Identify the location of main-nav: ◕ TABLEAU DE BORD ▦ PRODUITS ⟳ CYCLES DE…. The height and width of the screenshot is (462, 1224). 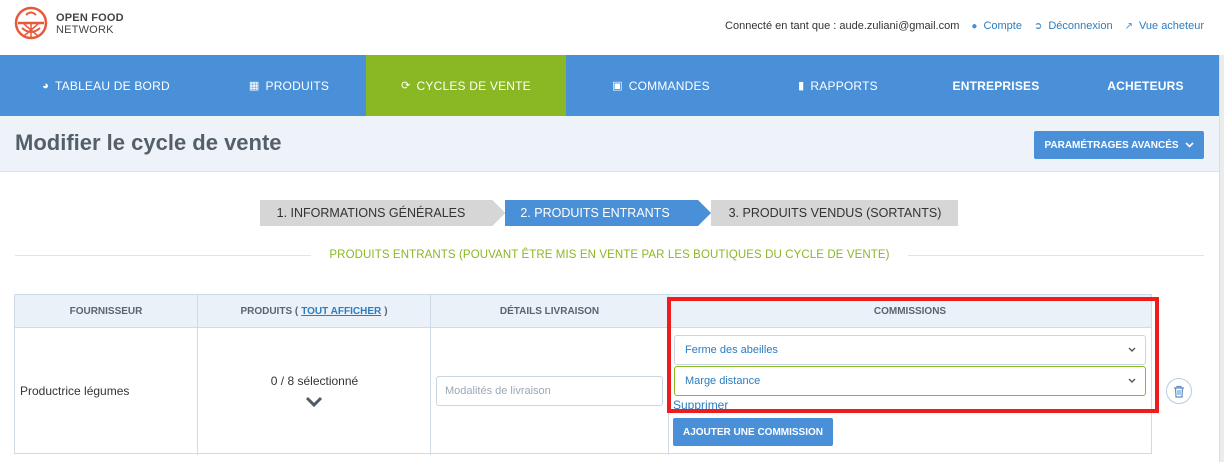
(609, 89).